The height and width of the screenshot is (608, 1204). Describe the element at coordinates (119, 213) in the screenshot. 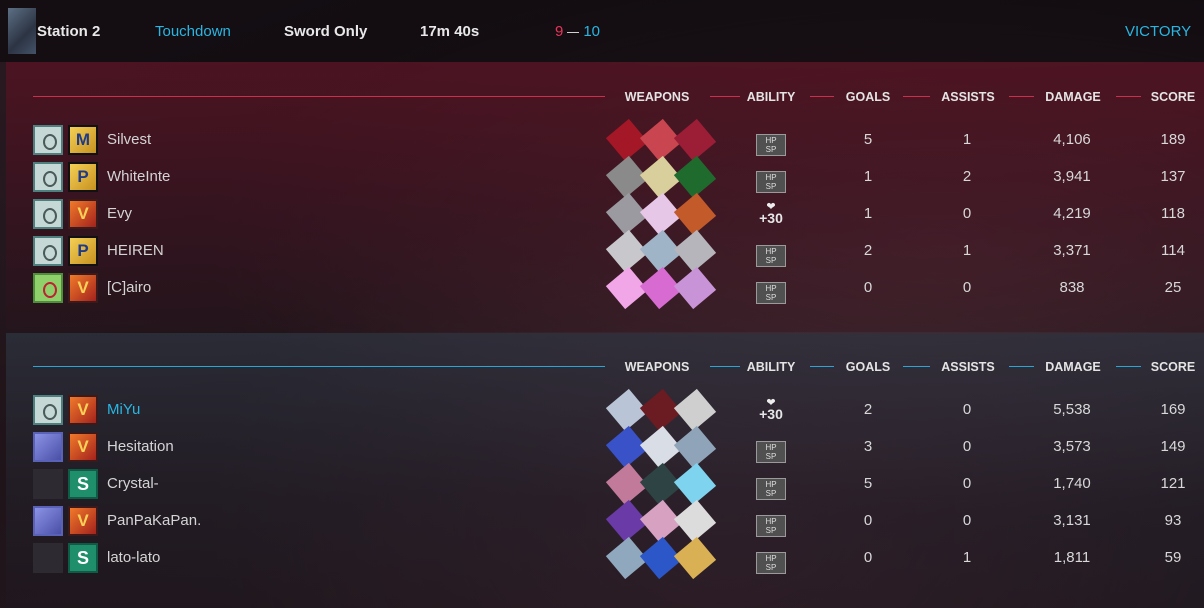

I see `player-name: Evy` at that location.